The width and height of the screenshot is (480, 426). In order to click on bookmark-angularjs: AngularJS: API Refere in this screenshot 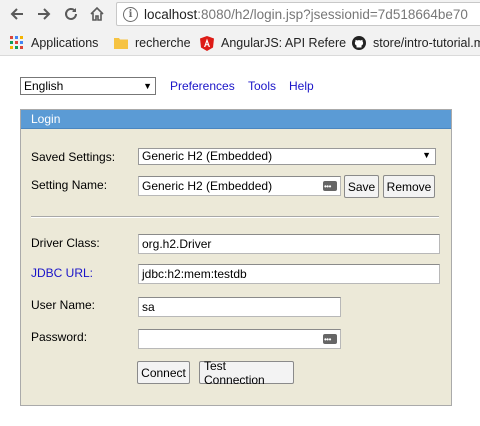, I will do `click(273, 43)`.